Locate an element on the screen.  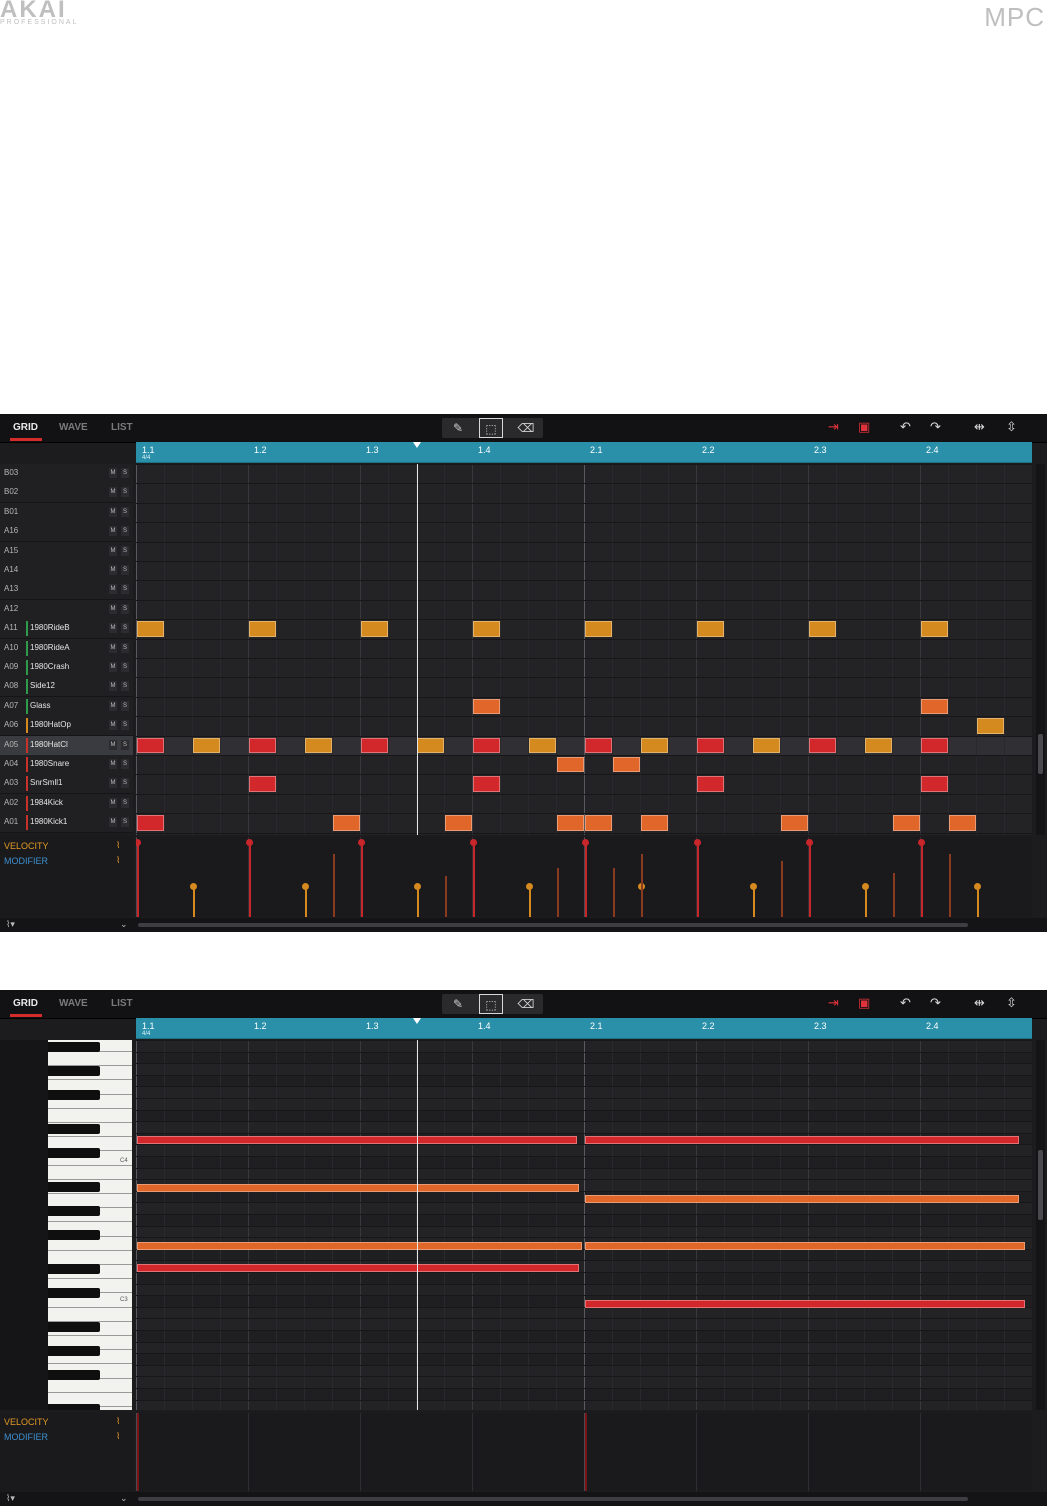
marquee-select-icon: ⬚ is located at coordinates (491, 1004).